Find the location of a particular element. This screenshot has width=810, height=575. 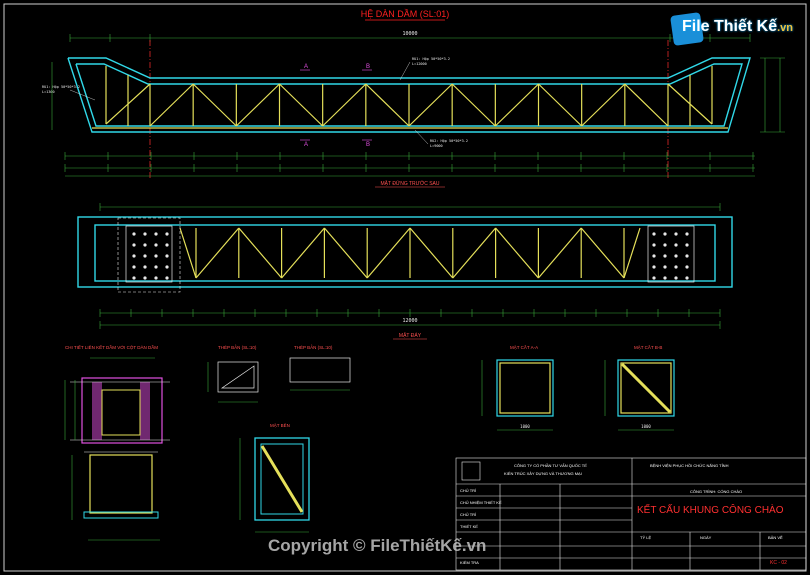

plan-top-dims is located at coordinates (410, 207).